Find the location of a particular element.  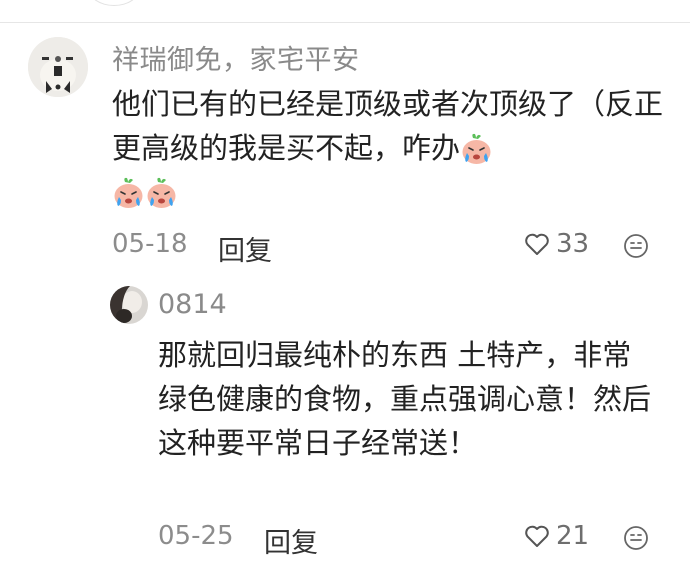

comment-author: 祥瑞御免，家宅平安 is located at coordinates (236, 57).